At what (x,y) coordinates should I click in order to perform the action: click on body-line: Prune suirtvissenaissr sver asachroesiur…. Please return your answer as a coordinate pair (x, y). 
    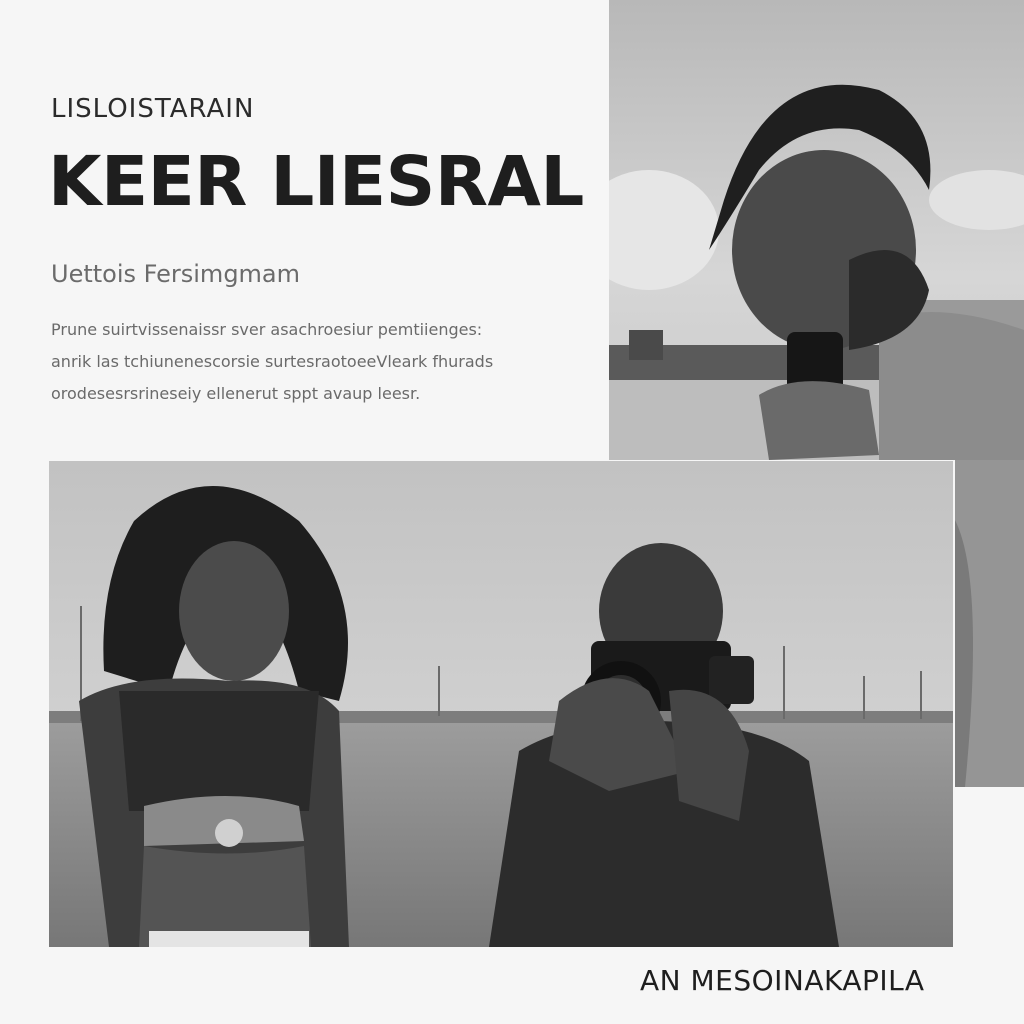
    Looking at the image, I should click on (267, 329).